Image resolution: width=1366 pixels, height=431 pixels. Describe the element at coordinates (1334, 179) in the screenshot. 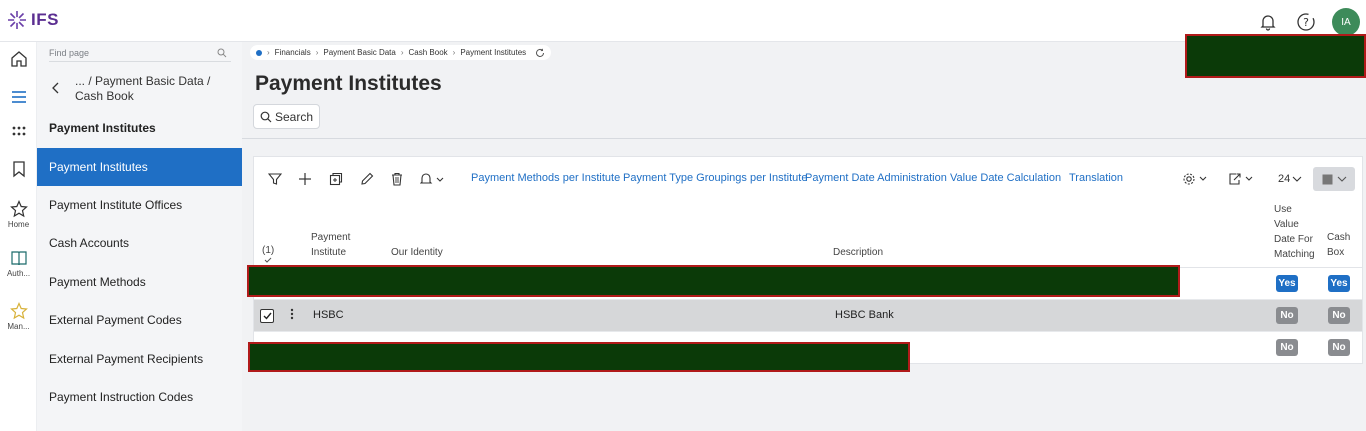

I see `view-toggle-button` at that location.